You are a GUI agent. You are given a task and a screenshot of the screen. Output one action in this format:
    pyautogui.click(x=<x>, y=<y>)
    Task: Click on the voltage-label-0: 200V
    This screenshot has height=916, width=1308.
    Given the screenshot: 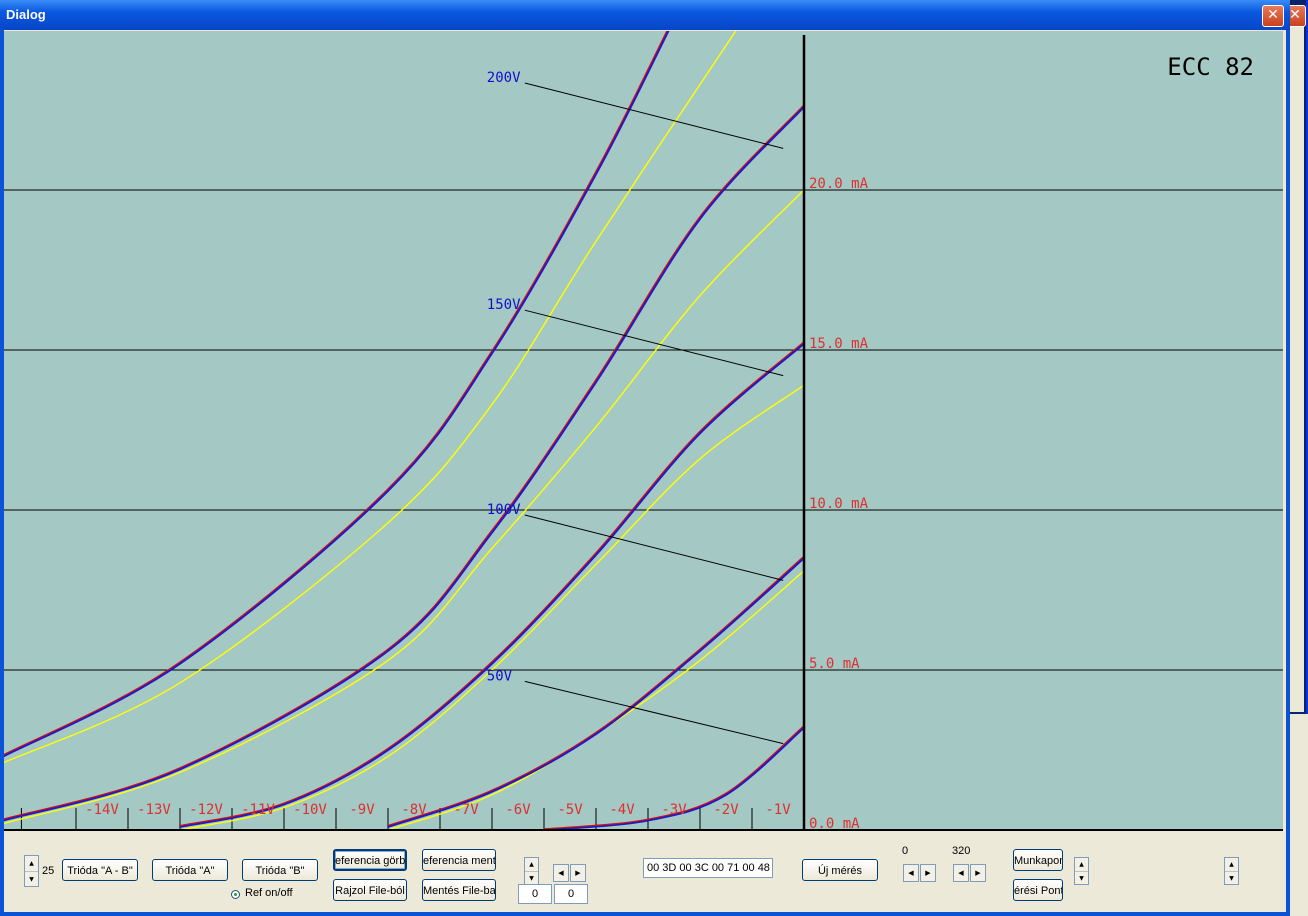 What is the action you would take?
    pyautogui.click(x=504, y=78)
    